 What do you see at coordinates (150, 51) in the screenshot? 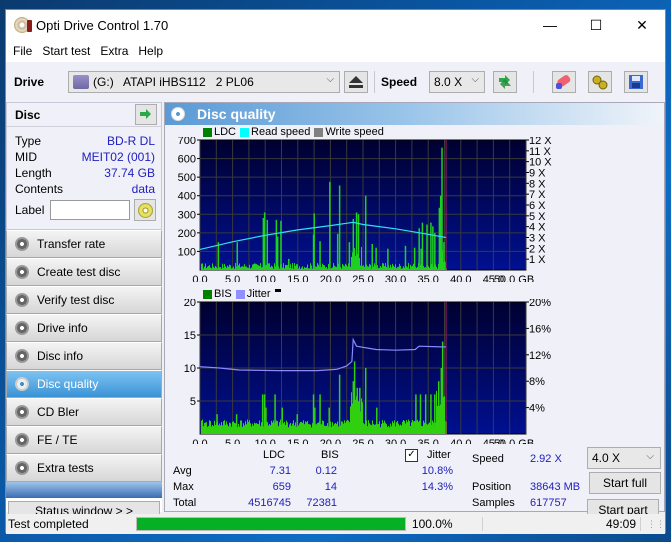
I see `menu-help: Help` at bounding box center [150, 51].